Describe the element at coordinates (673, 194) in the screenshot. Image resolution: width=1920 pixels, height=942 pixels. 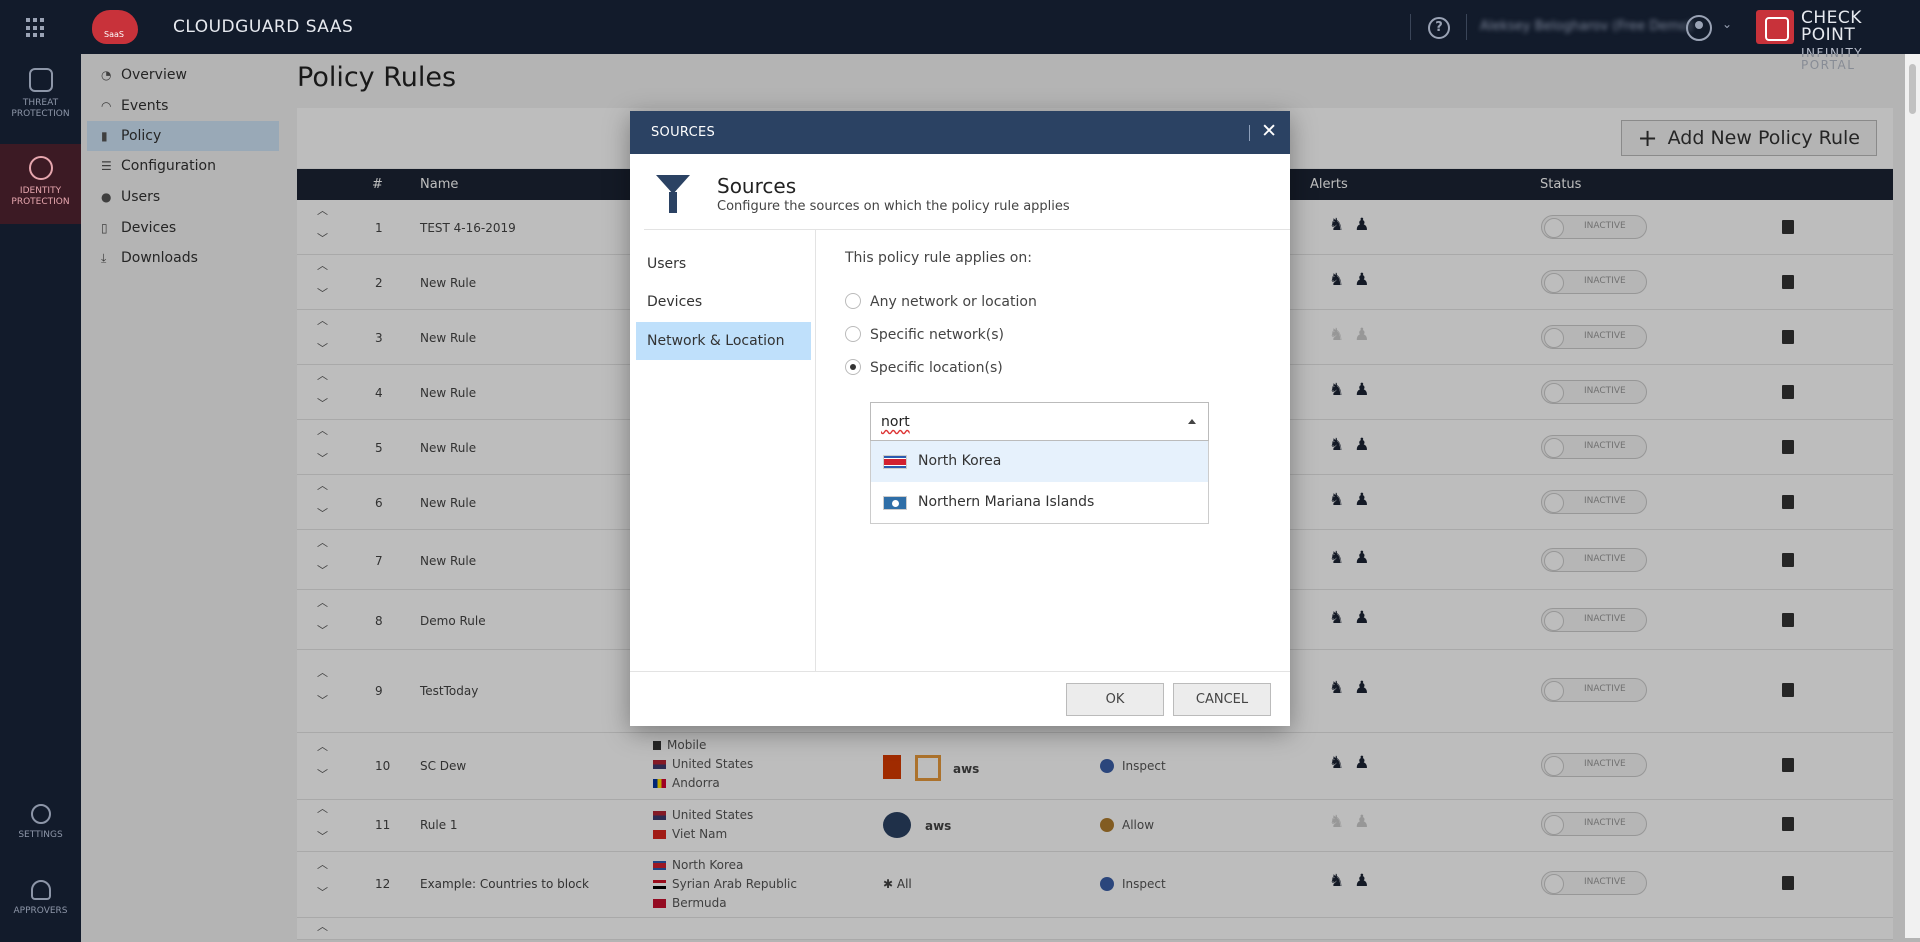
I see `filter-icon` at that location.